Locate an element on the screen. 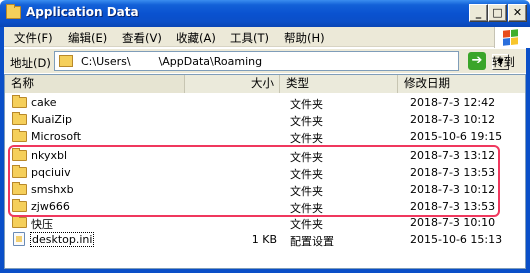 The width and height of the screenshot is (530, 273). item-name: smshxb is located at coordinates (52, 189).